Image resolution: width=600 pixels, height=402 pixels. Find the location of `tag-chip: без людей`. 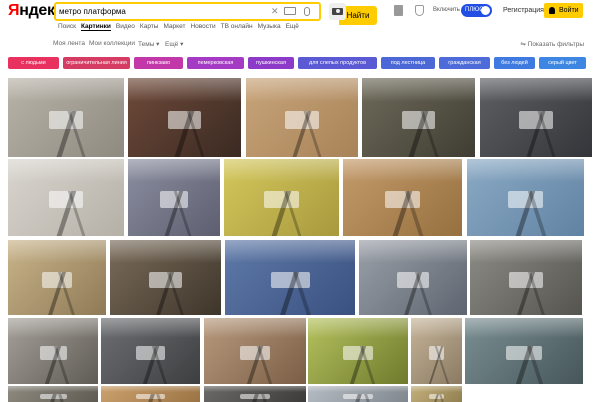

tag-chip: без людей is located at coordinates (514, 63).